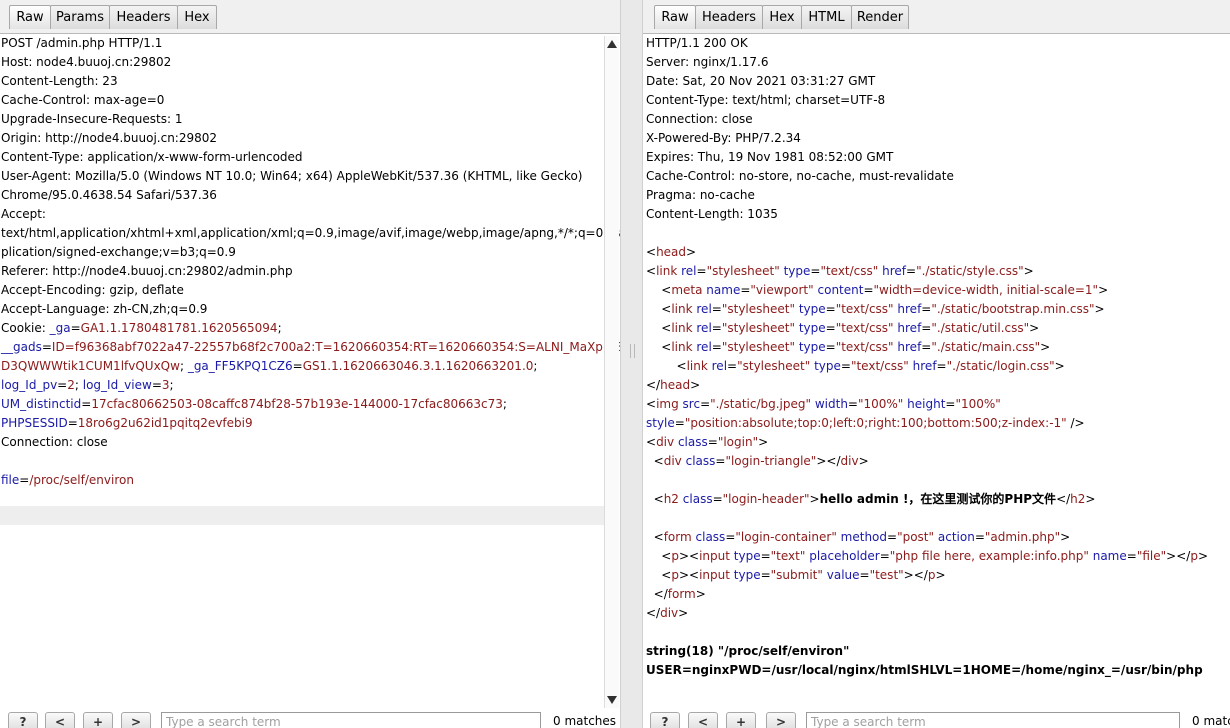  Describe the element at coordinates (770, 157) in the screenshot. I see `response-header-line: Expires: Thu, 19 Nov 1981 08:52:00 GMT` at that location.